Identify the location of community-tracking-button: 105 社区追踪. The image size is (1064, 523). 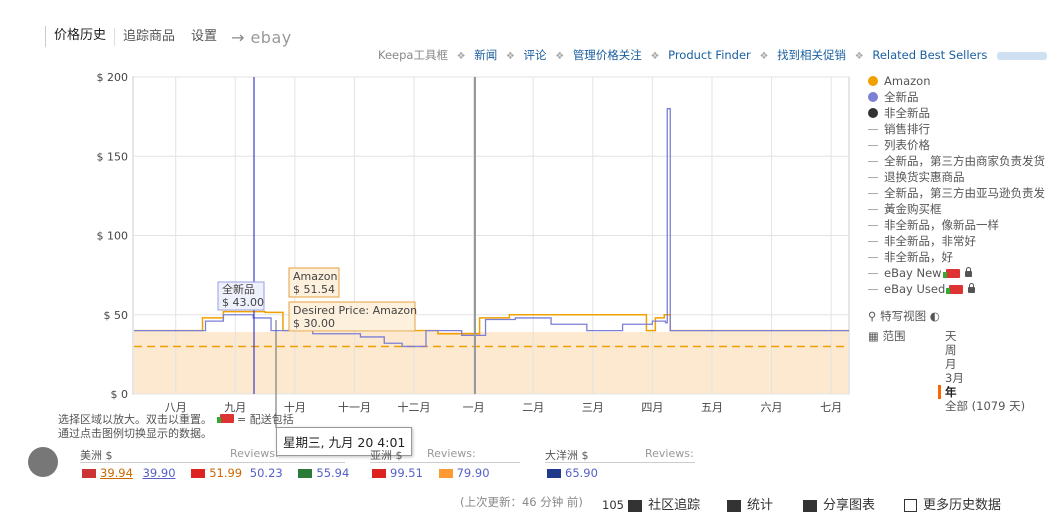
(651, 503).